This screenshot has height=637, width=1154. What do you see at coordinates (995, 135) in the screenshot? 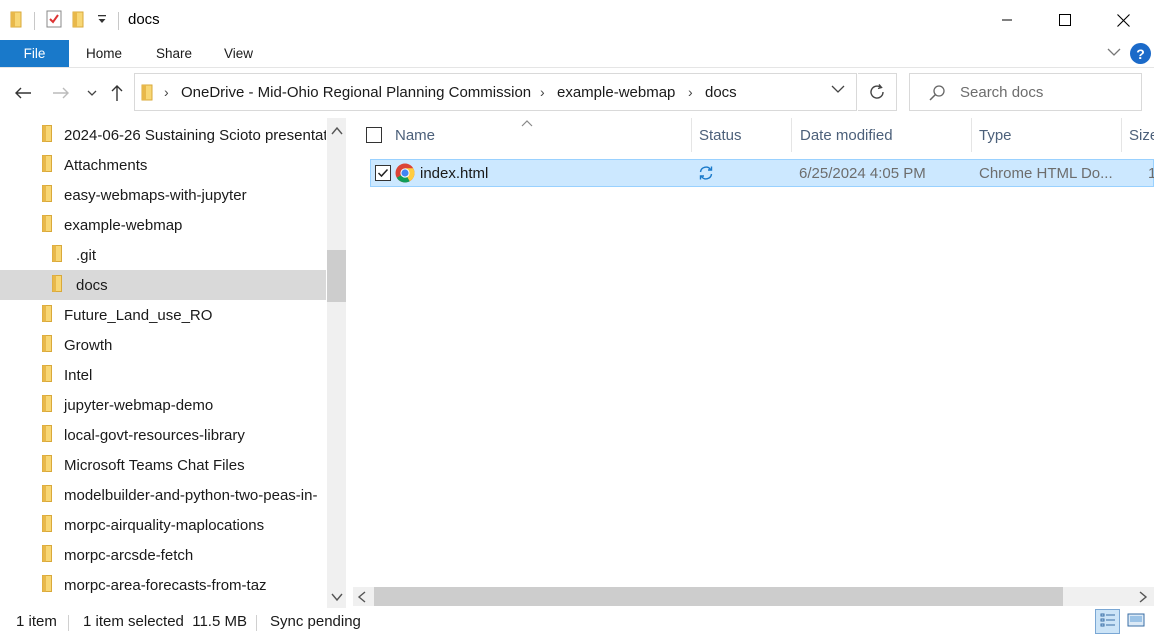
I see `column-header-type: Type` at bounding box center [995, 135].